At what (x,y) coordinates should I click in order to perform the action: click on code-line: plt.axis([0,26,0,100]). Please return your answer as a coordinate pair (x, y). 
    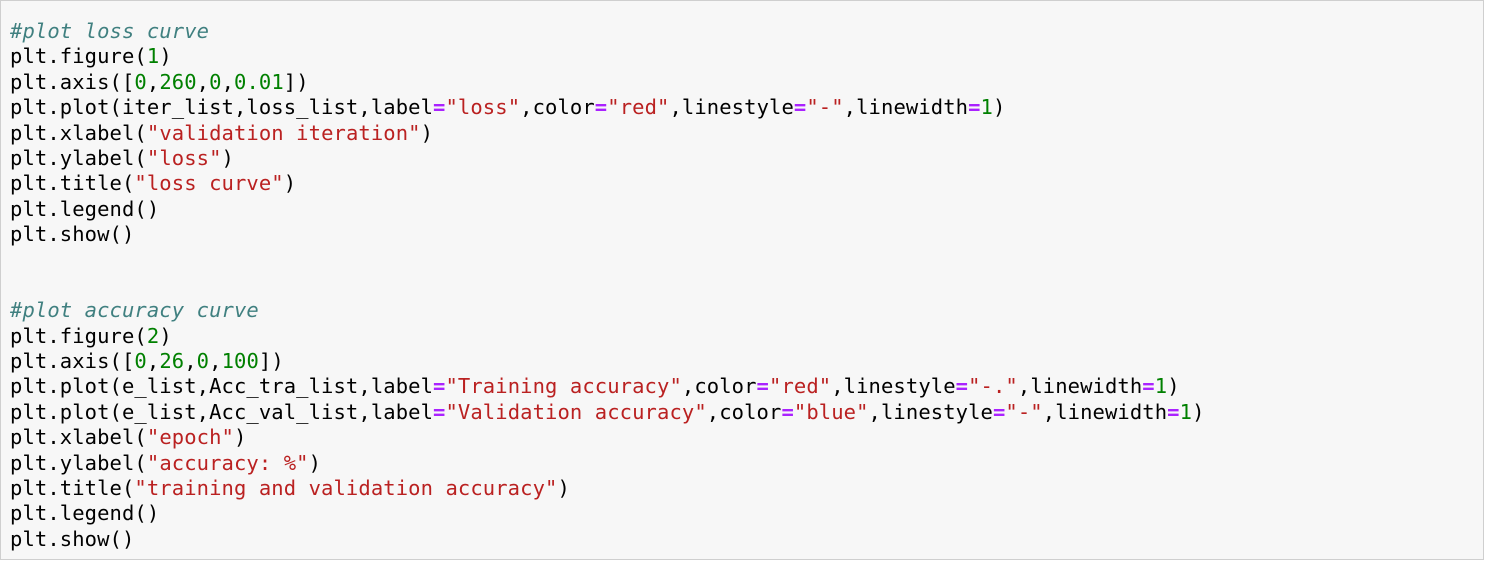
    Looking at the image, I should click on (607, 361).